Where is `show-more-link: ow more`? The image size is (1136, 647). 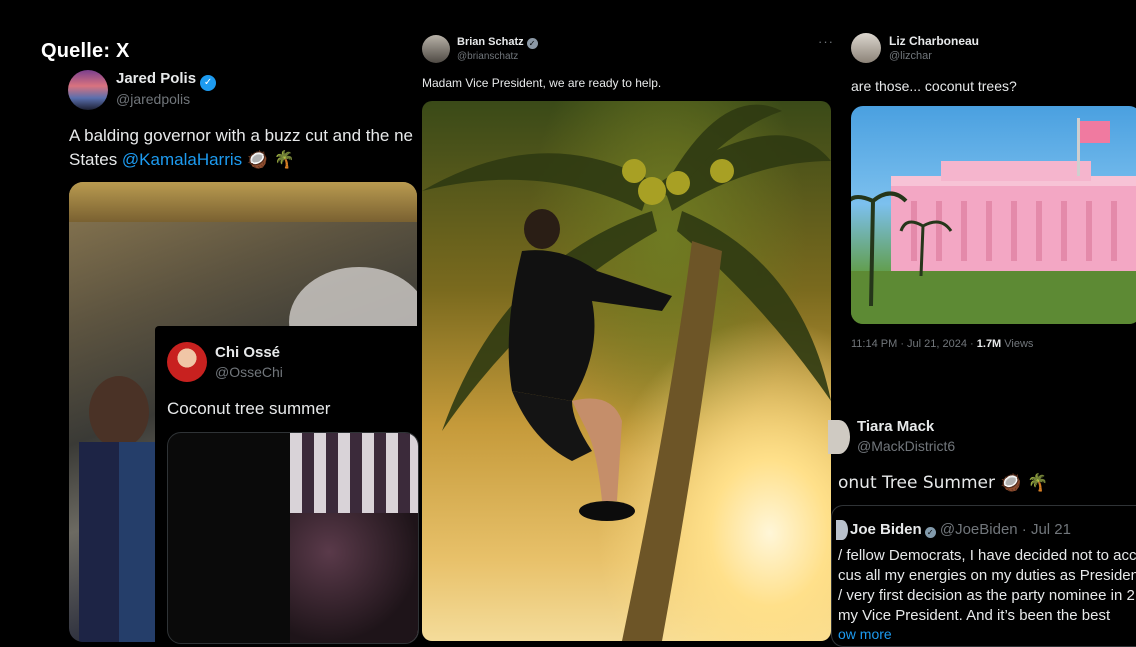 show-more-link: ow more is located at coordinates (865, 634).